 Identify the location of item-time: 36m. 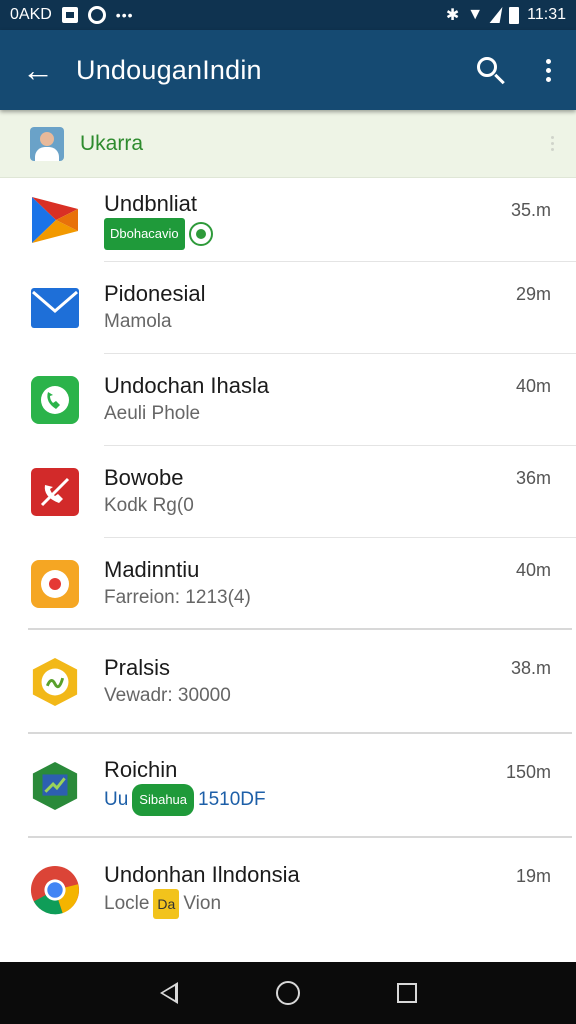
(533, 478).